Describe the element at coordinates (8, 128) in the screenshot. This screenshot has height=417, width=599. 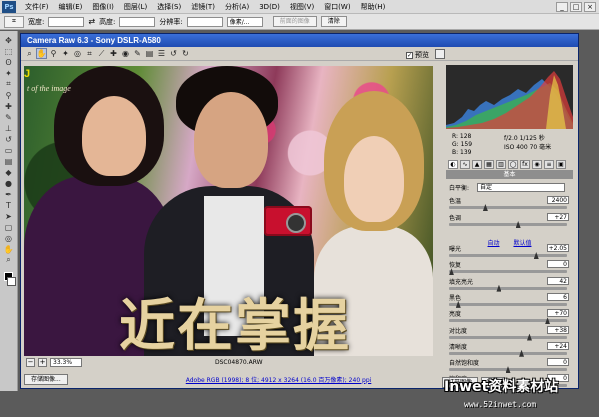
I see `stamp-tool-icon: ⊥` at that location.